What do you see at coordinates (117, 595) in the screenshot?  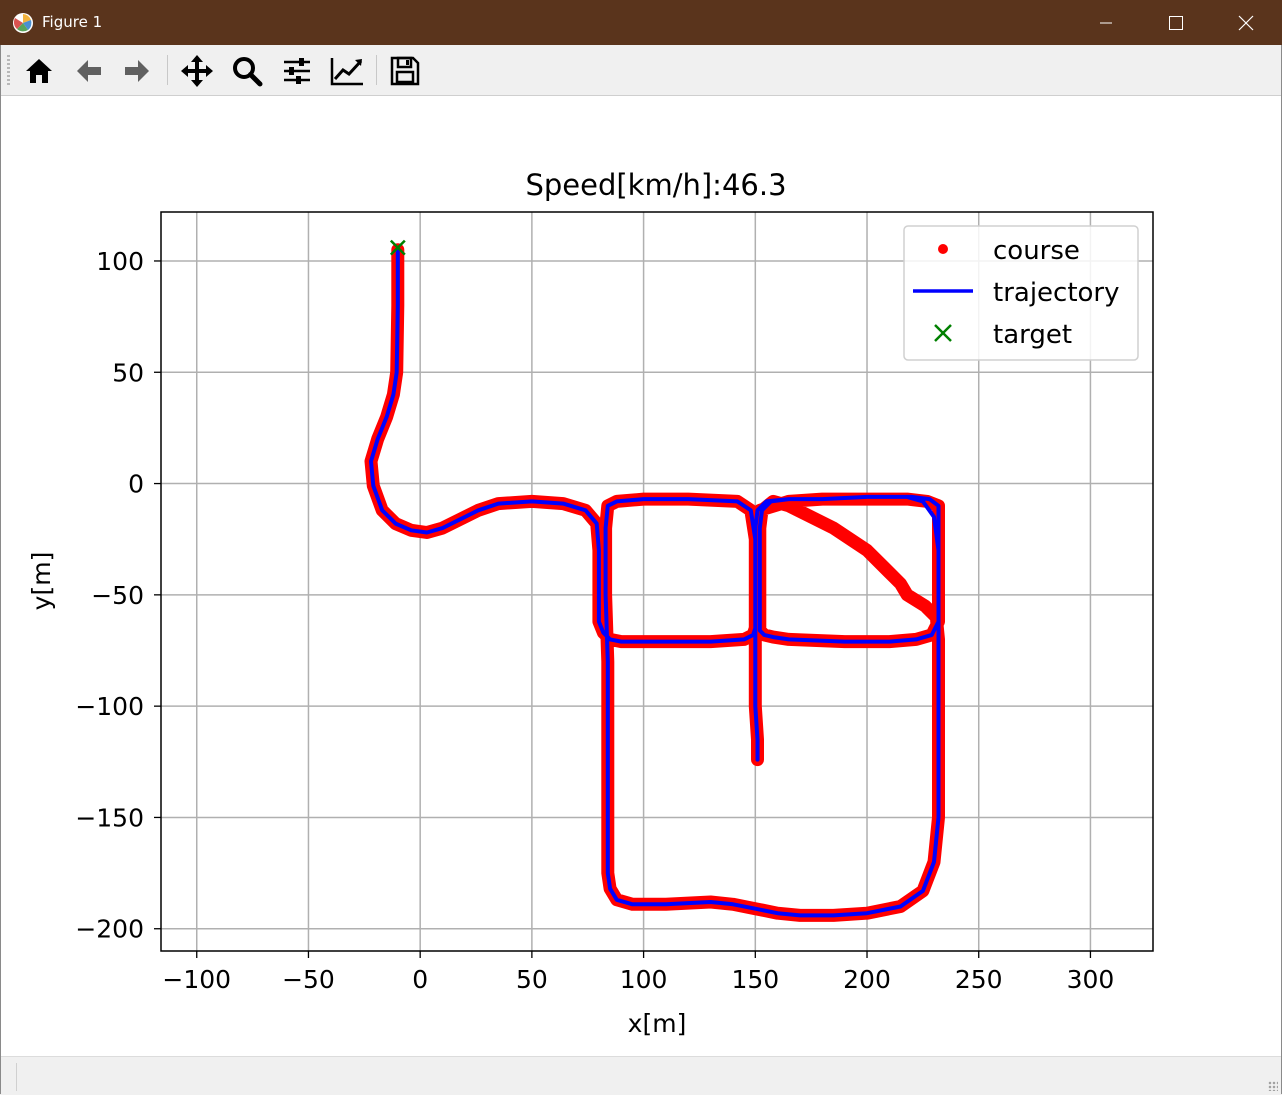 I see `y-tick-label: −50` at bounding box center [117, 595].